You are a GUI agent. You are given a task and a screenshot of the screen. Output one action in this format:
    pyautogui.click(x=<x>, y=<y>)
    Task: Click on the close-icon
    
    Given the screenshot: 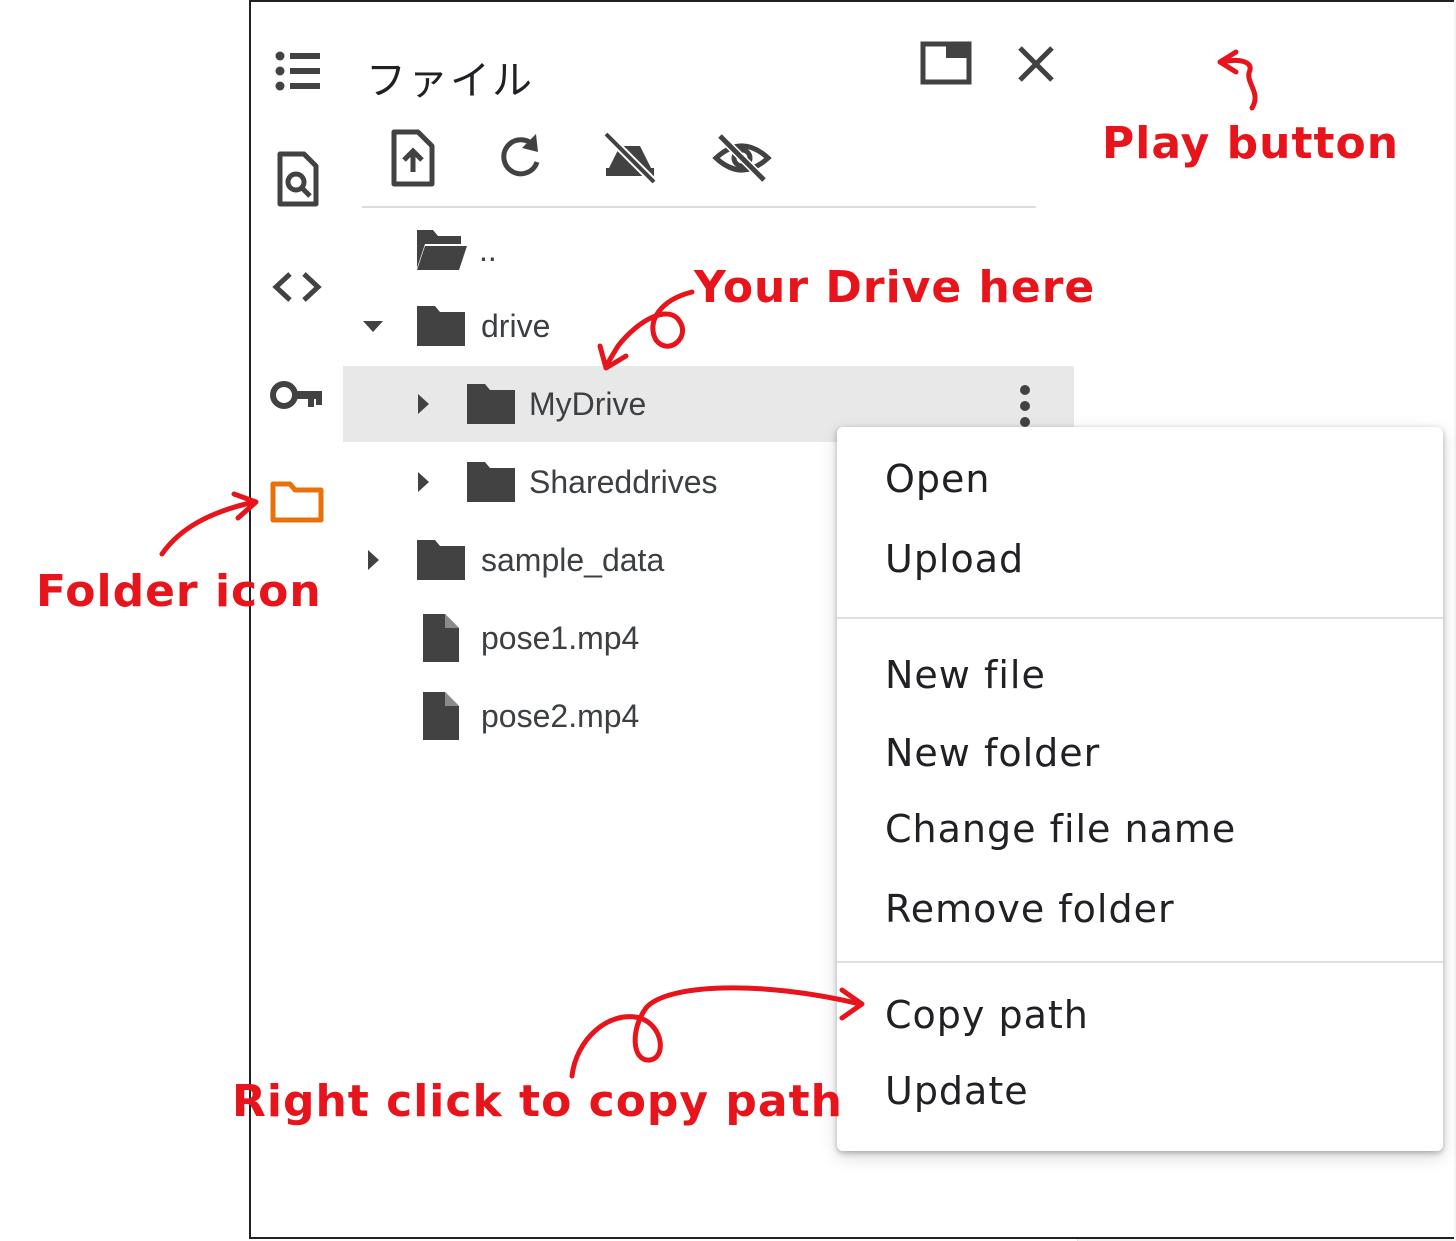 What is the action you would take?
    pyautogui.click(x=1036, y=64)
    